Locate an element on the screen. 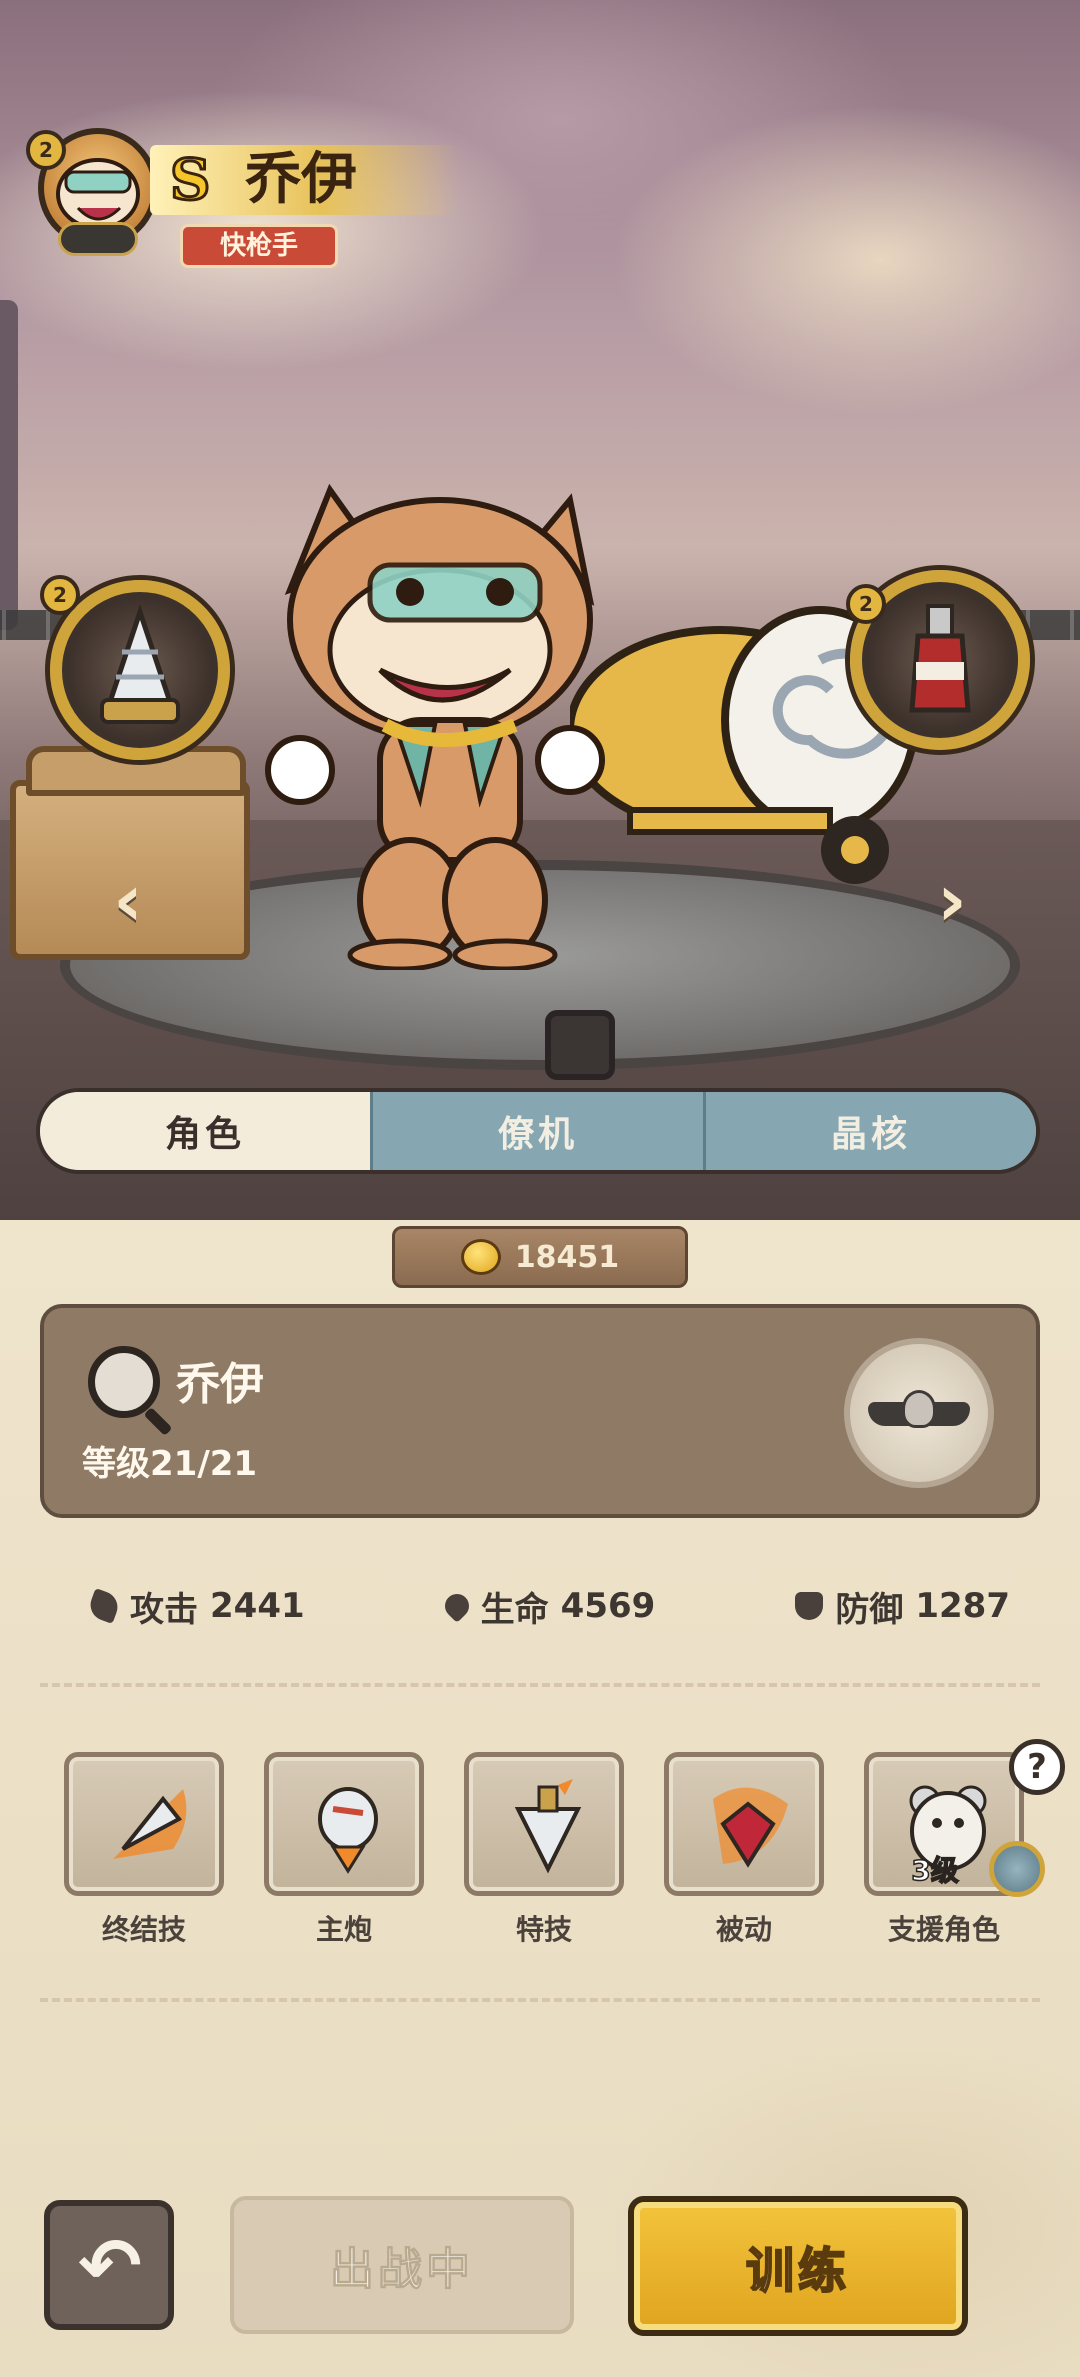 The width and height of the screenshot is (1080, 2377). tab-wingman: 僚机 is located at coordinates (539, 1131).